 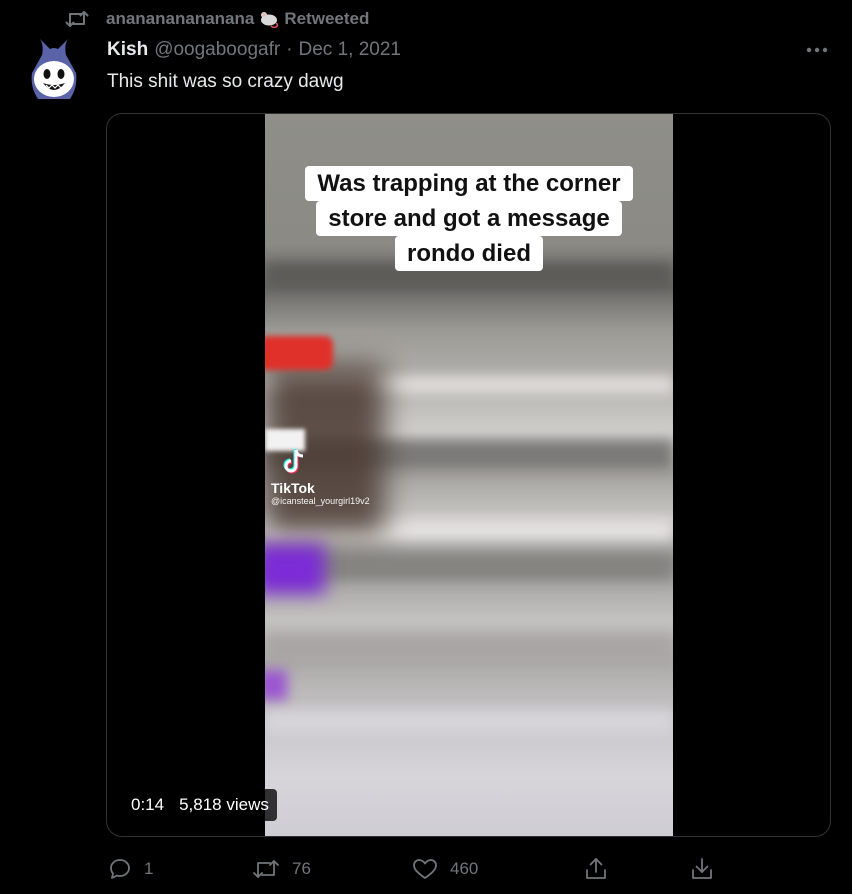 I want to click on mouse-icon, so click(x=269, y=19).